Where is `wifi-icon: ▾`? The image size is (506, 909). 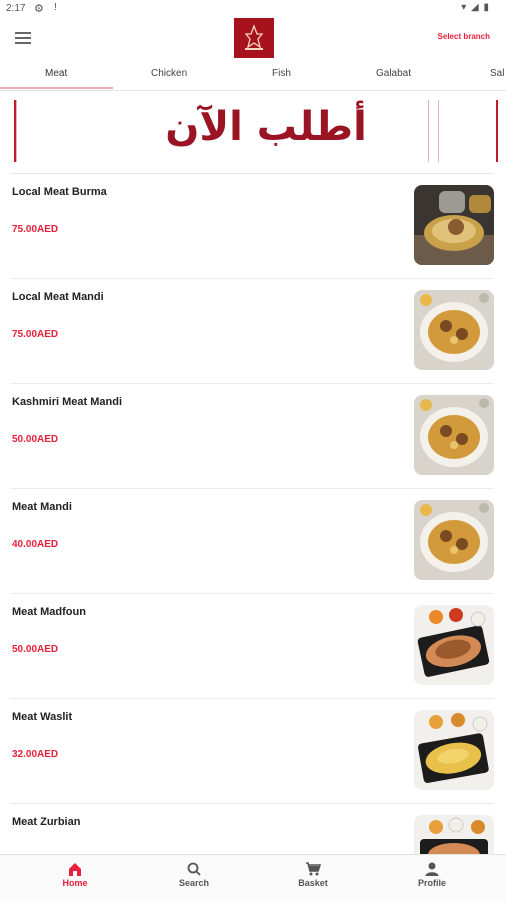
wifi-icon: ▾ is located at coordinates (464, 7).